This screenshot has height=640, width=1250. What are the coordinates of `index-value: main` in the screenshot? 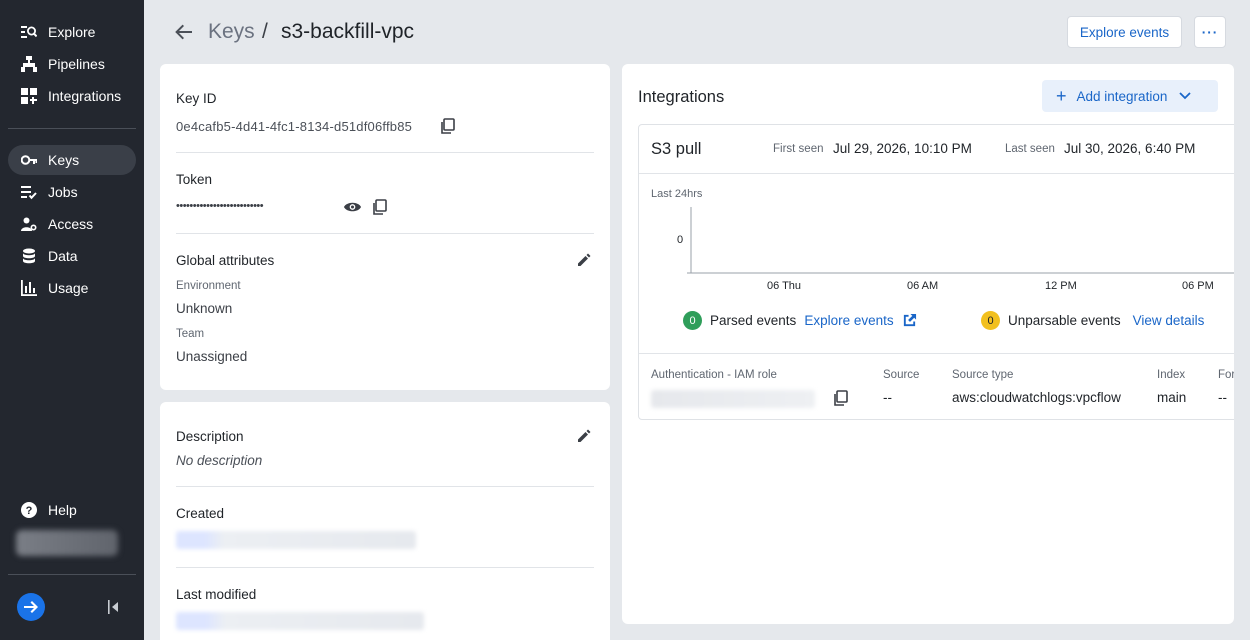 It's located at (1172, 397).